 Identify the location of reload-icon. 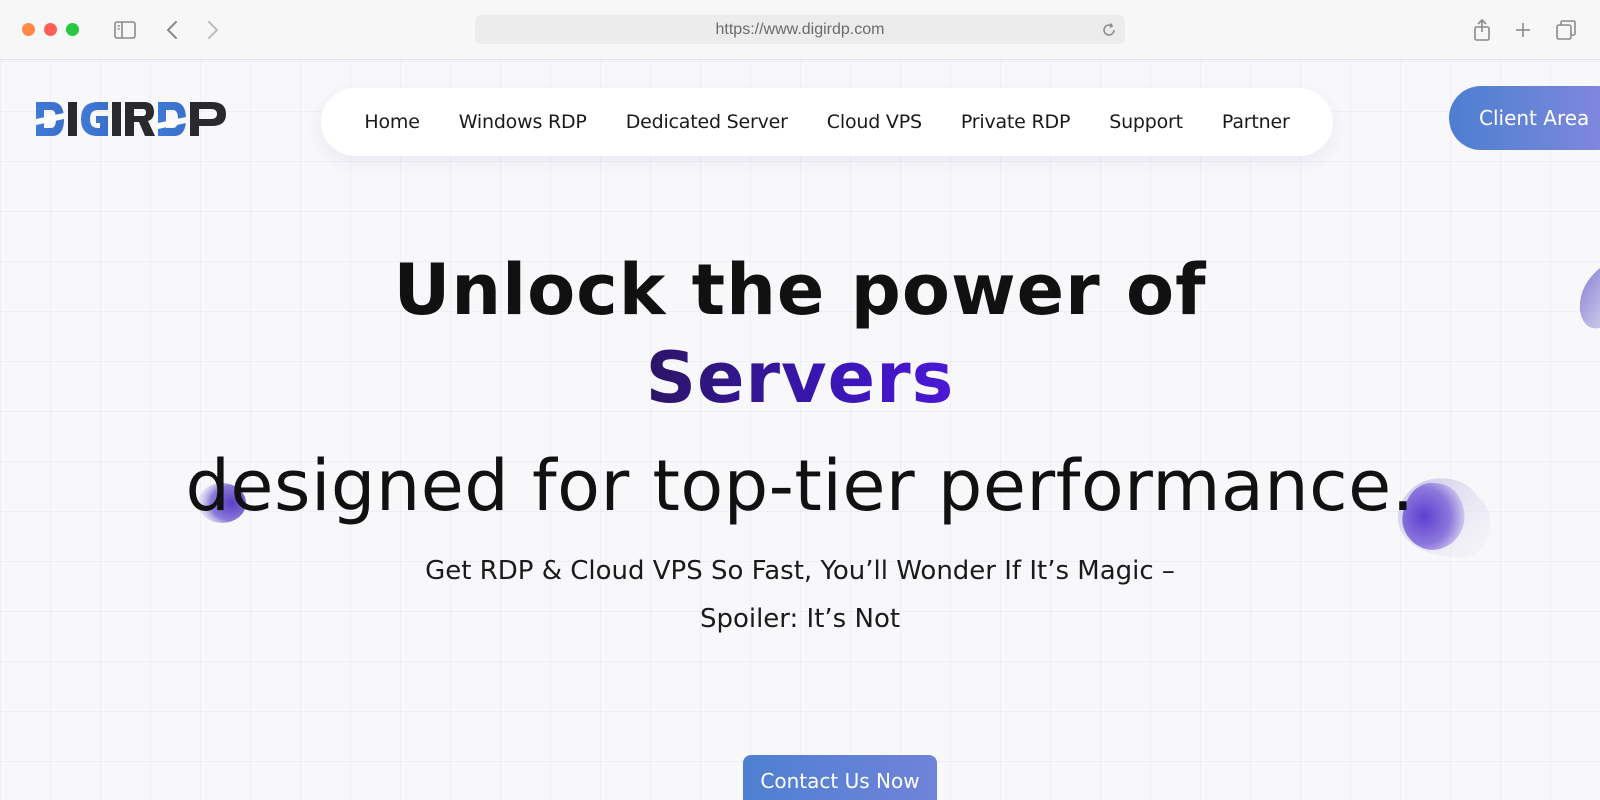
(1109, 30).